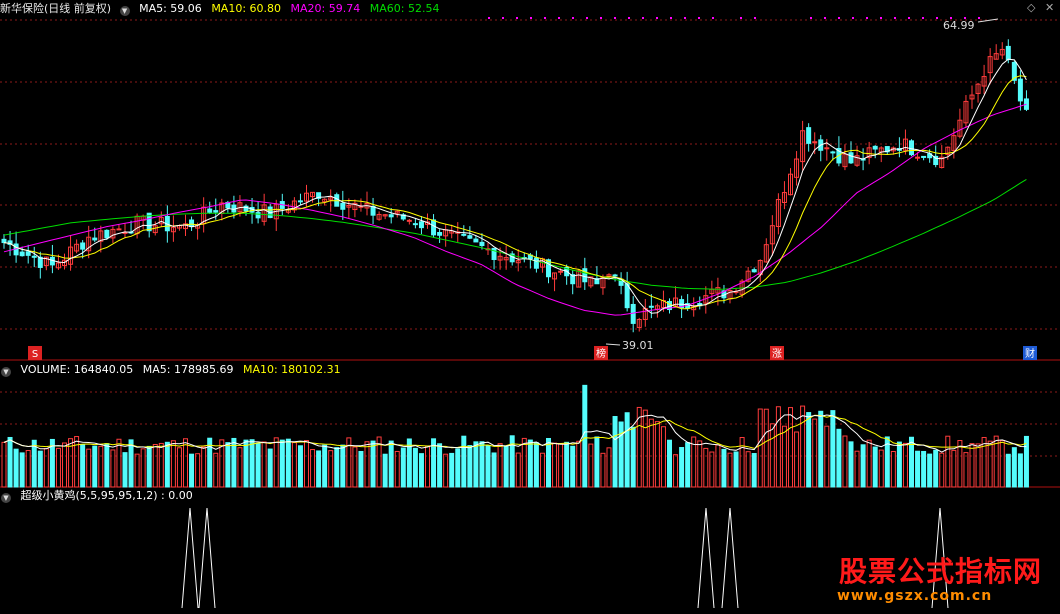 The height and width of the screenshot is (614, 1060). Describe the element at coordinates (1030, 353) in the screenshot. I see `event-marker-label: 财` at that location.